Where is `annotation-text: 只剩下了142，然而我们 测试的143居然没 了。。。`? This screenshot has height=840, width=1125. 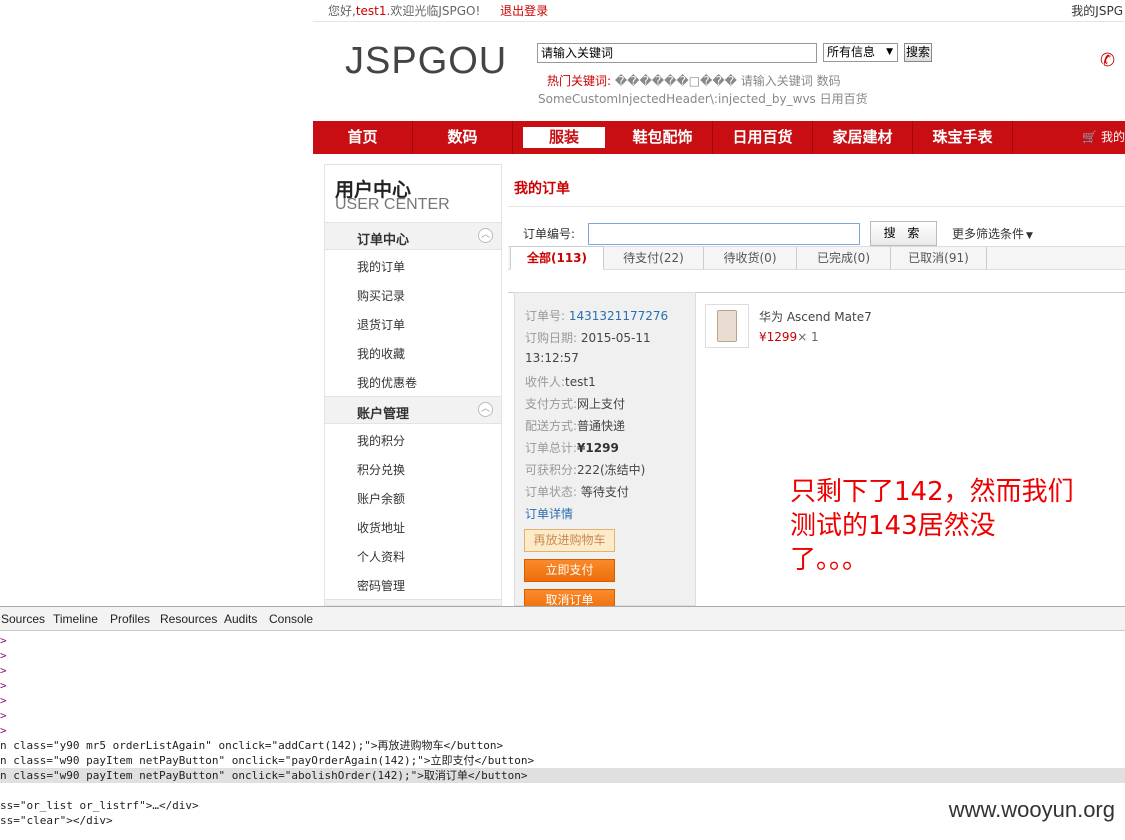
annotation-text: 只剩下了142，然而我们 测试的143居然没 了。。。 is located at coordinates (955, 526).